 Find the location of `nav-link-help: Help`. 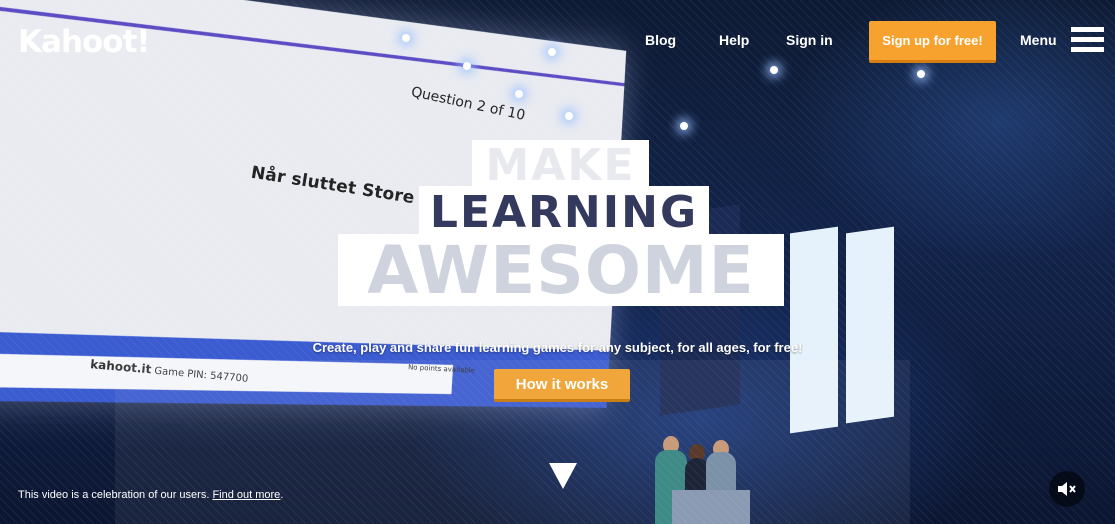

nav-link-help: Help is located at coordinates (734, 40).